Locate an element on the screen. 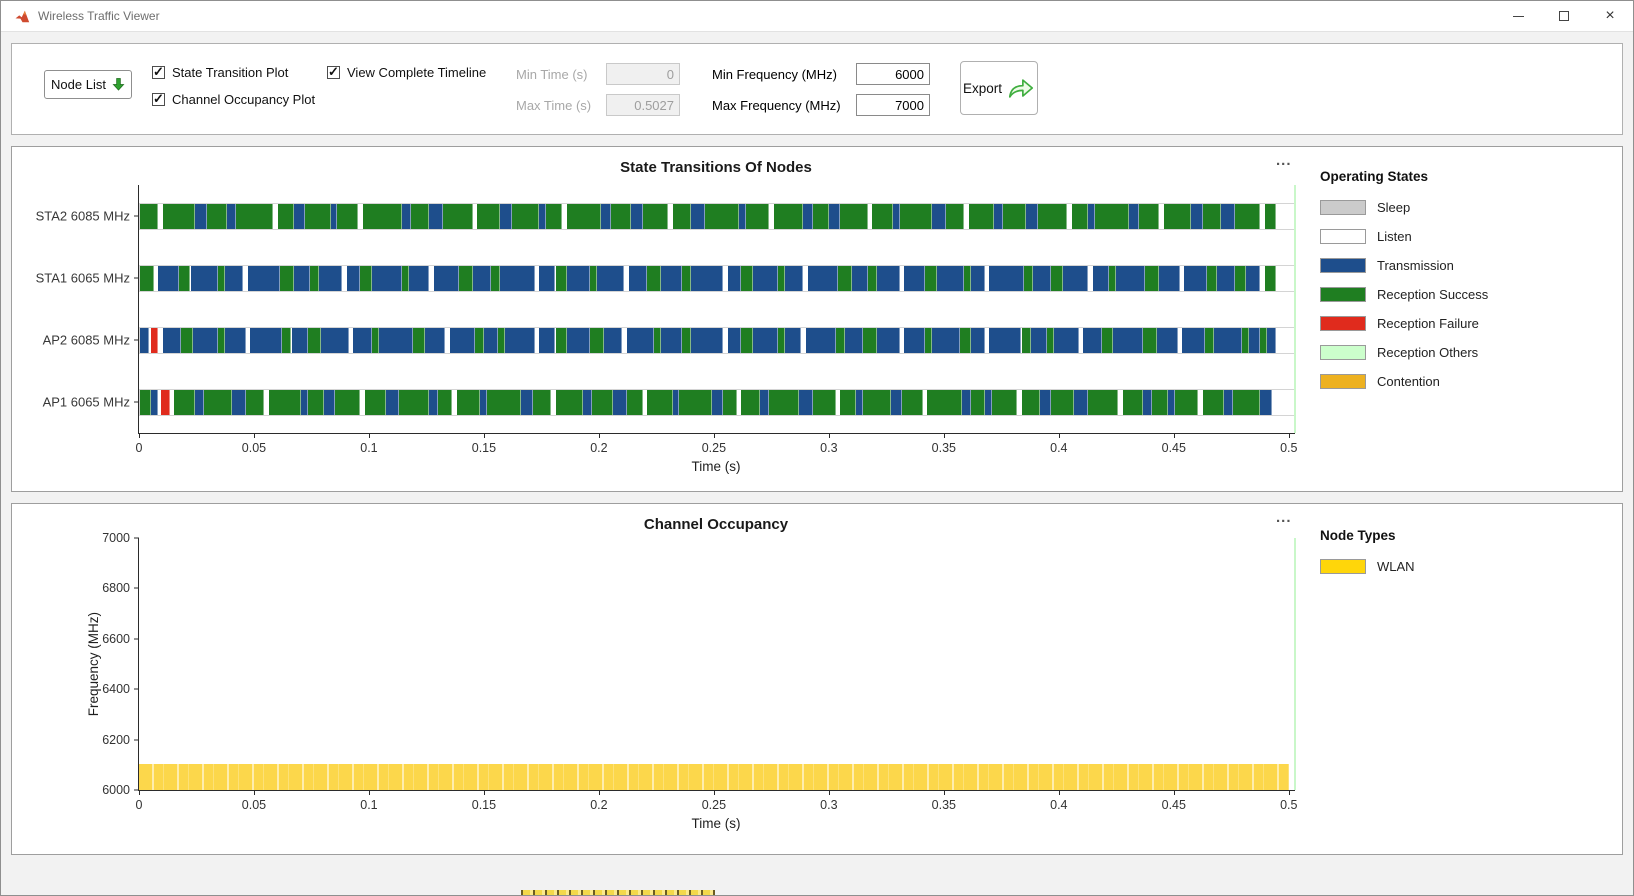 The height and width of the screenshot is (896, 1634). maximize-button is located at coordinates (1564, 16).